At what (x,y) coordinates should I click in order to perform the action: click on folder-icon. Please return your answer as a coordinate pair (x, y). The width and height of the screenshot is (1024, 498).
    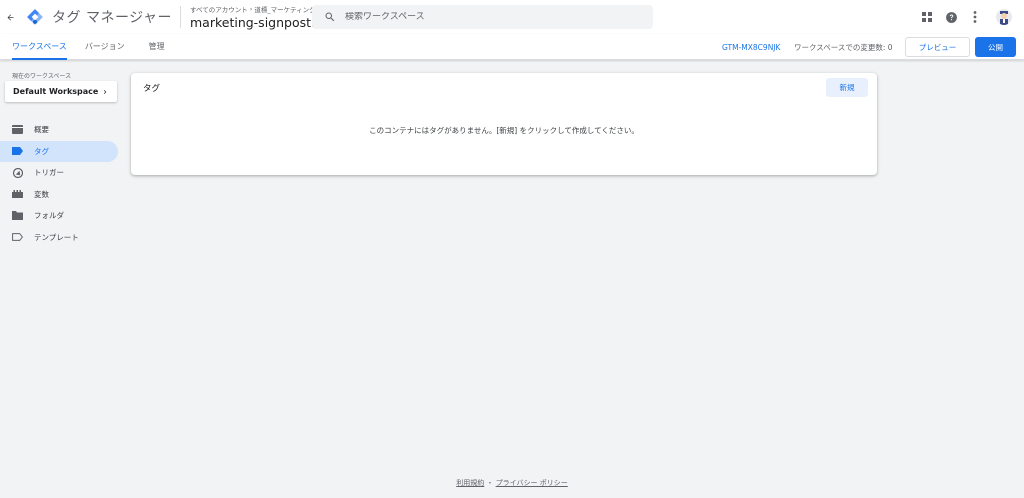
    Looking at the image, I should click on (17, 215).